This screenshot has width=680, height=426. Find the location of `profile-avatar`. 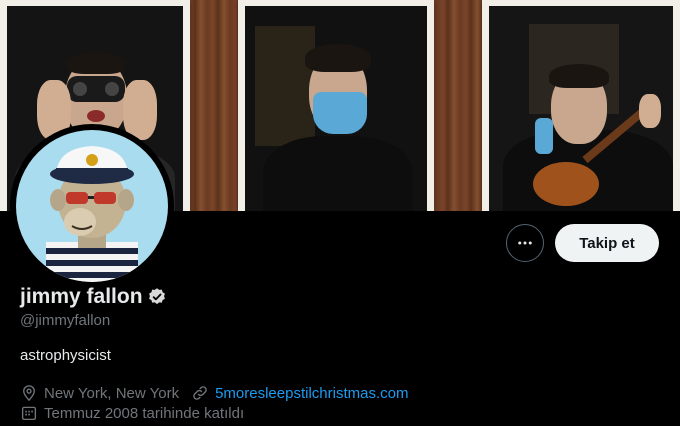

profile-avatar is located at coordinates (92, 206).